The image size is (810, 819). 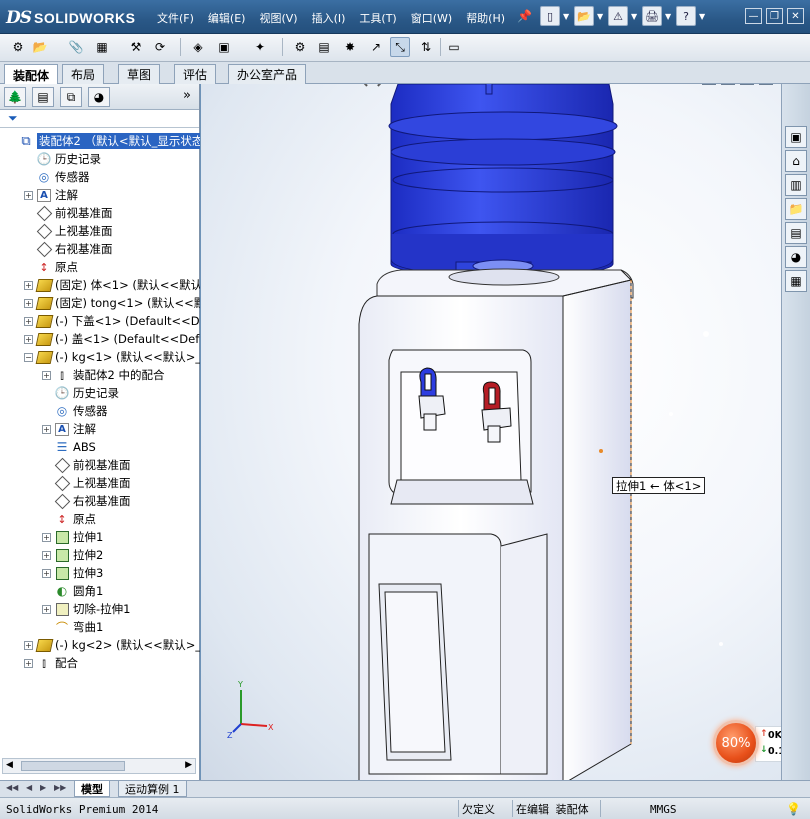 I want to click on zoom-area-icon: 🔎, so click(x=384, y=87).